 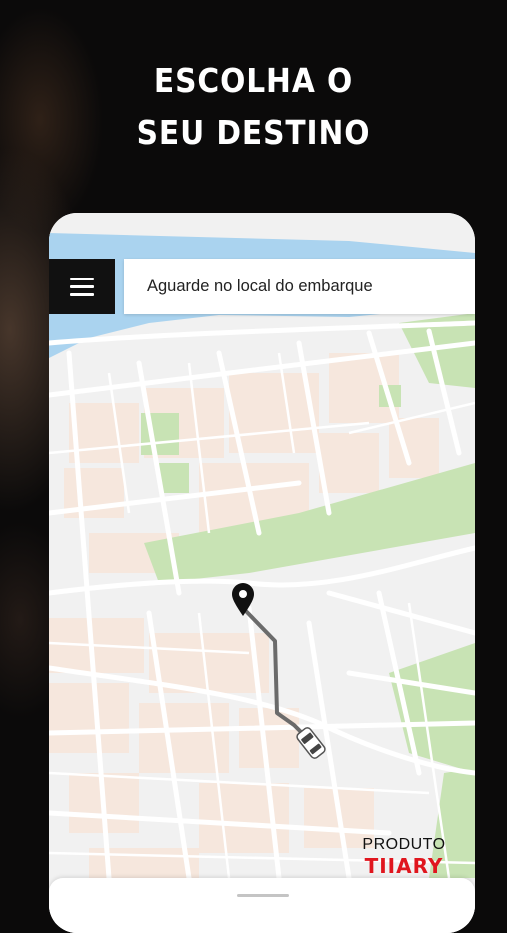 I want to click on headline-line-2: SEU DESTINO, so click(x=253, y=132).